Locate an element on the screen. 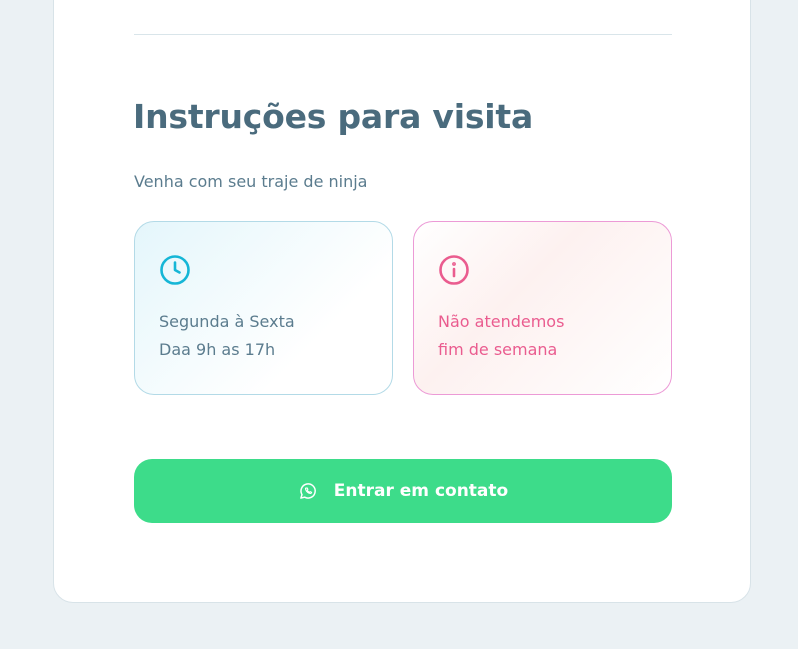 Image resolution: width=798 pixels, height=649 pixels. section-subtitle: Venha com seu traje de ninja is located at coordinates (251, 181).